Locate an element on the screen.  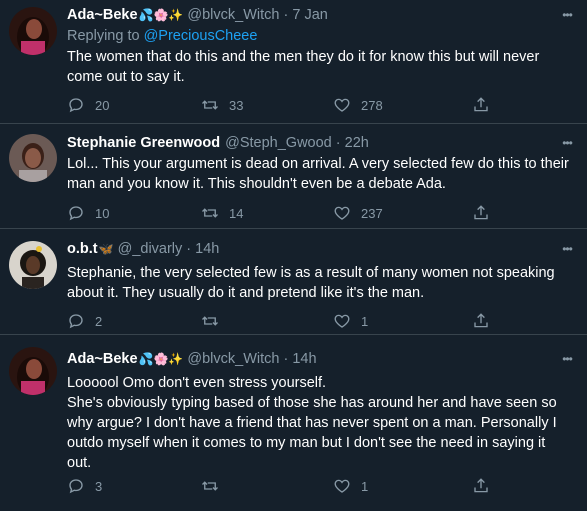
retweet-button: 33 is located at coordinates (222, 105).